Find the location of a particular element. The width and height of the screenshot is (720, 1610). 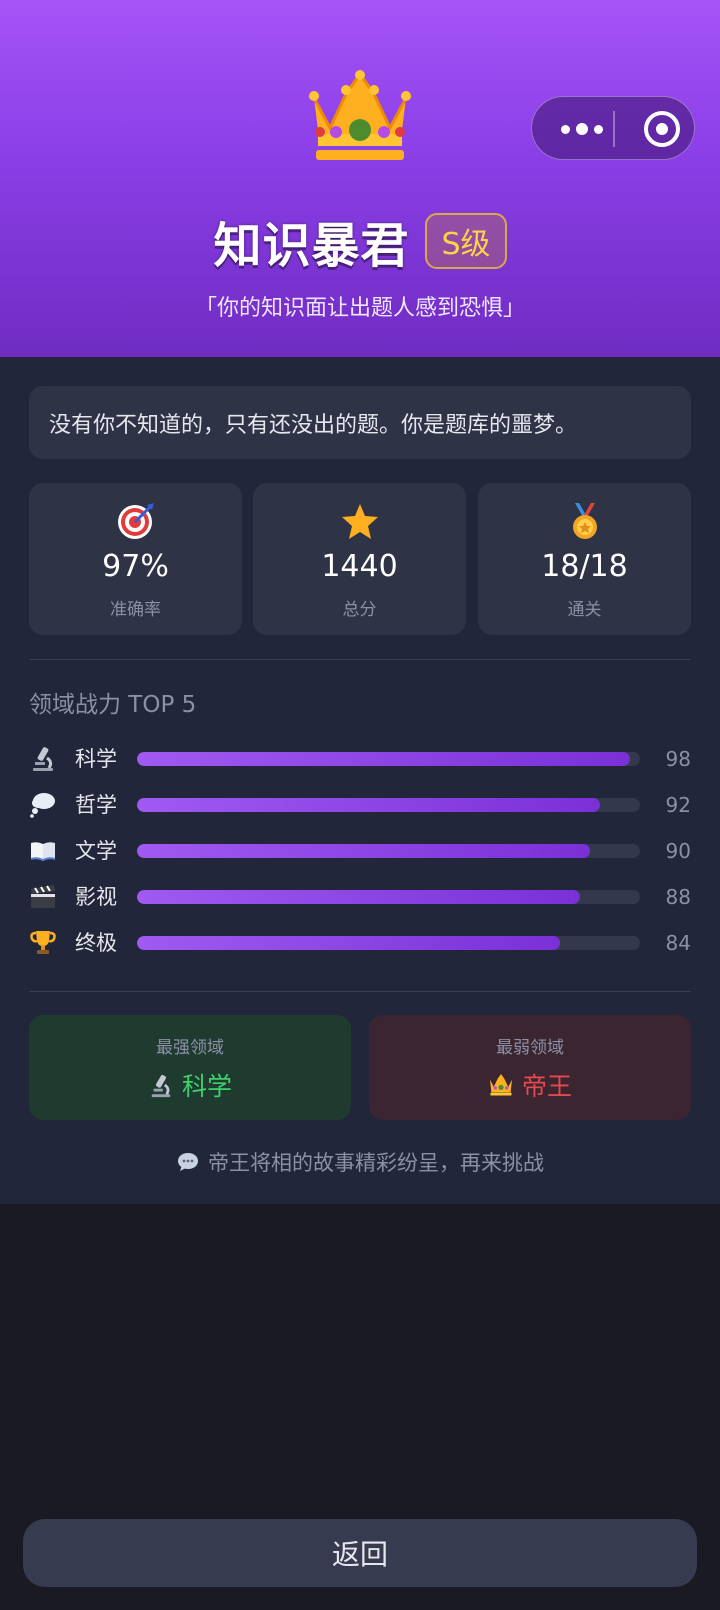

ranking-value: 98 is located at coordinates (678, 759).